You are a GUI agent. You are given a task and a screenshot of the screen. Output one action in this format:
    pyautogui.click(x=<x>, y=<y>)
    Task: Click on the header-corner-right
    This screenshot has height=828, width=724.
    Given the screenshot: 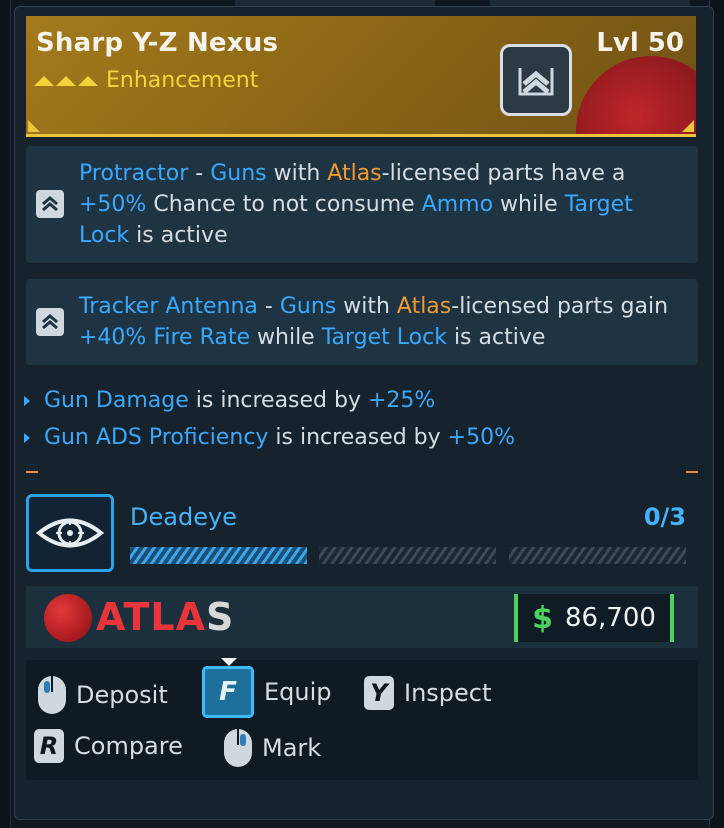 What is the action you would take?
    pyautogui.click(x=688, y=126)
    